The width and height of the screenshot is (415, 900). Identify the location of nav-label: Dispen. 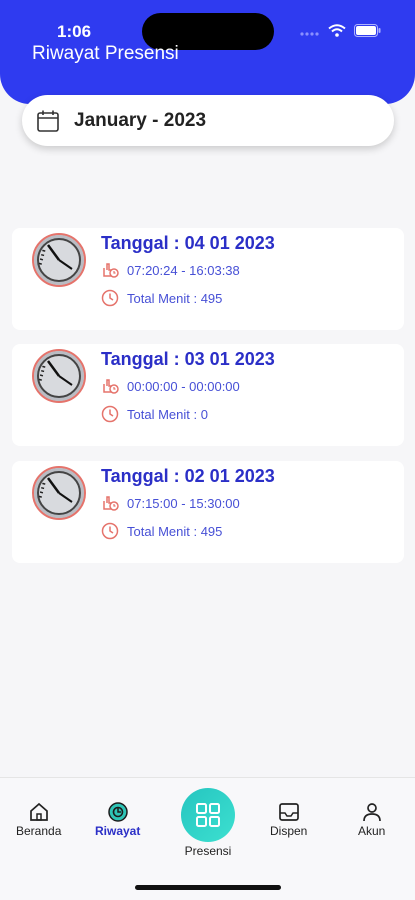
(289, 831).